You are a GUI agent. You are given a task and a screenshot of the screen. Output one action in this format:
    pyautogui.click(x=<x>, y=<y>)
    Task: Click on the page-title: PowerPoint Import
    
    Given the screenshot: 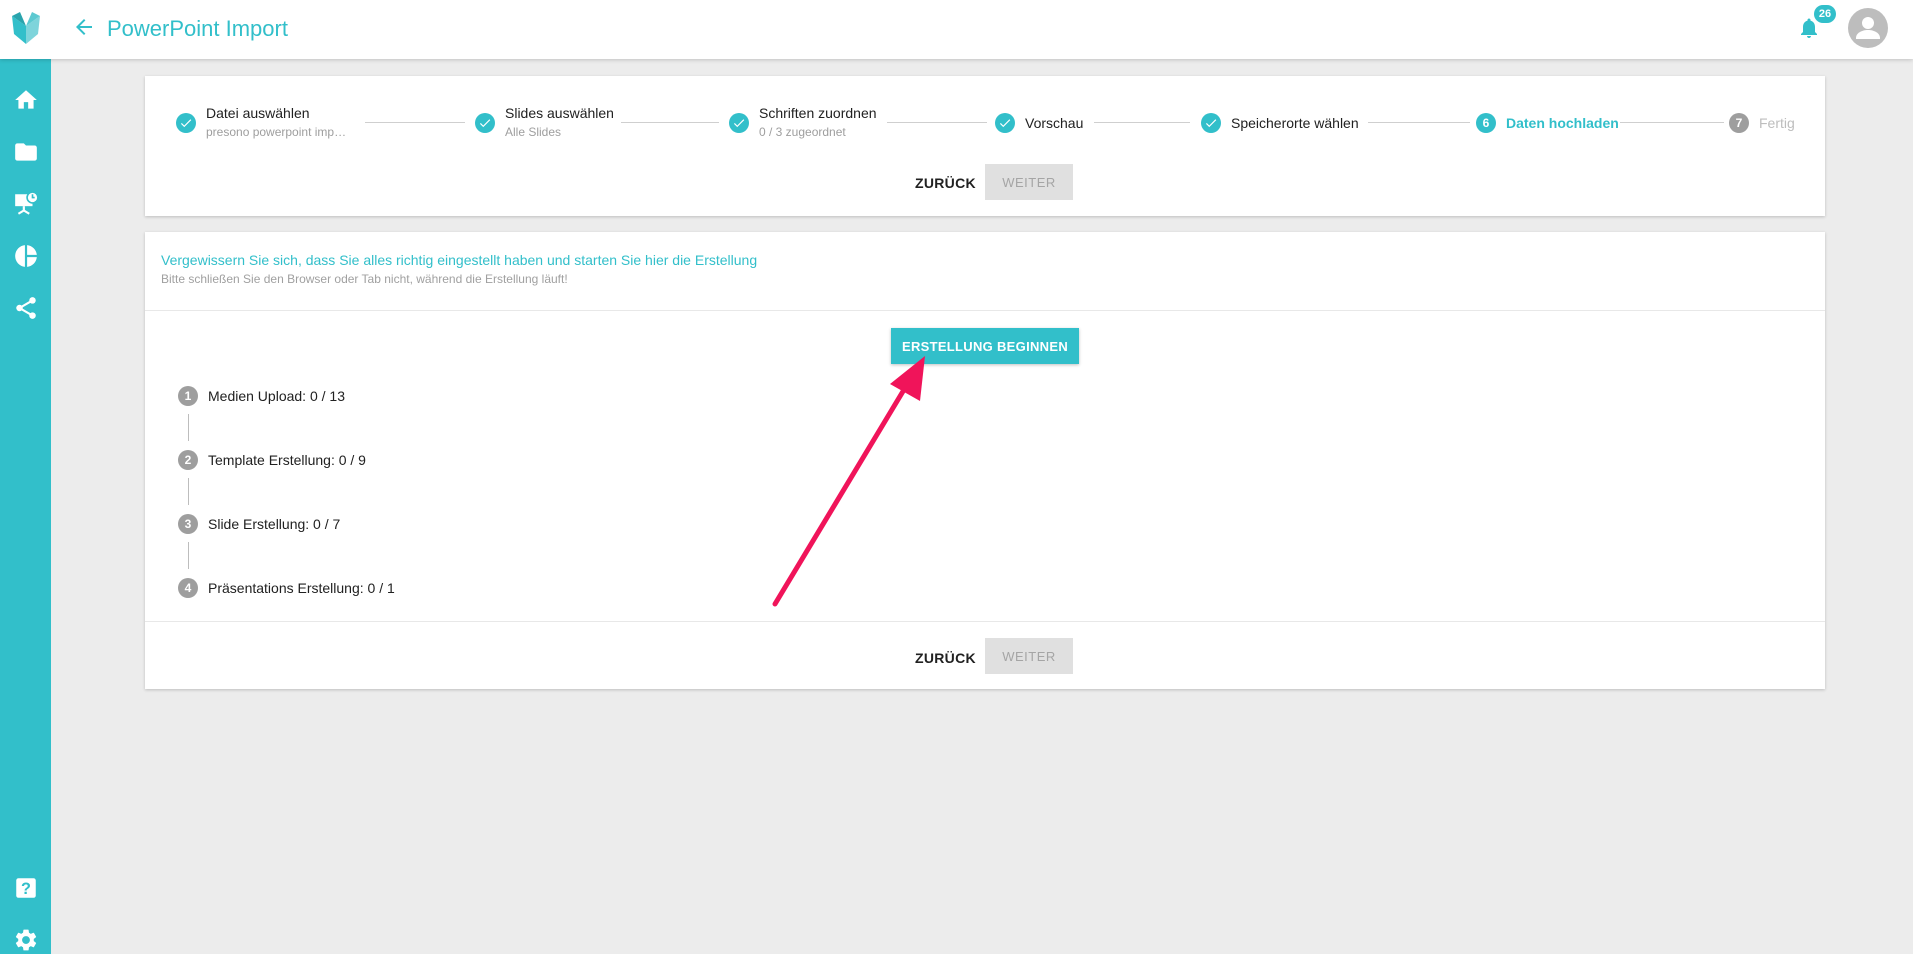 What is the action you would take?
    pyautogui.click(x=197, y=28)
    